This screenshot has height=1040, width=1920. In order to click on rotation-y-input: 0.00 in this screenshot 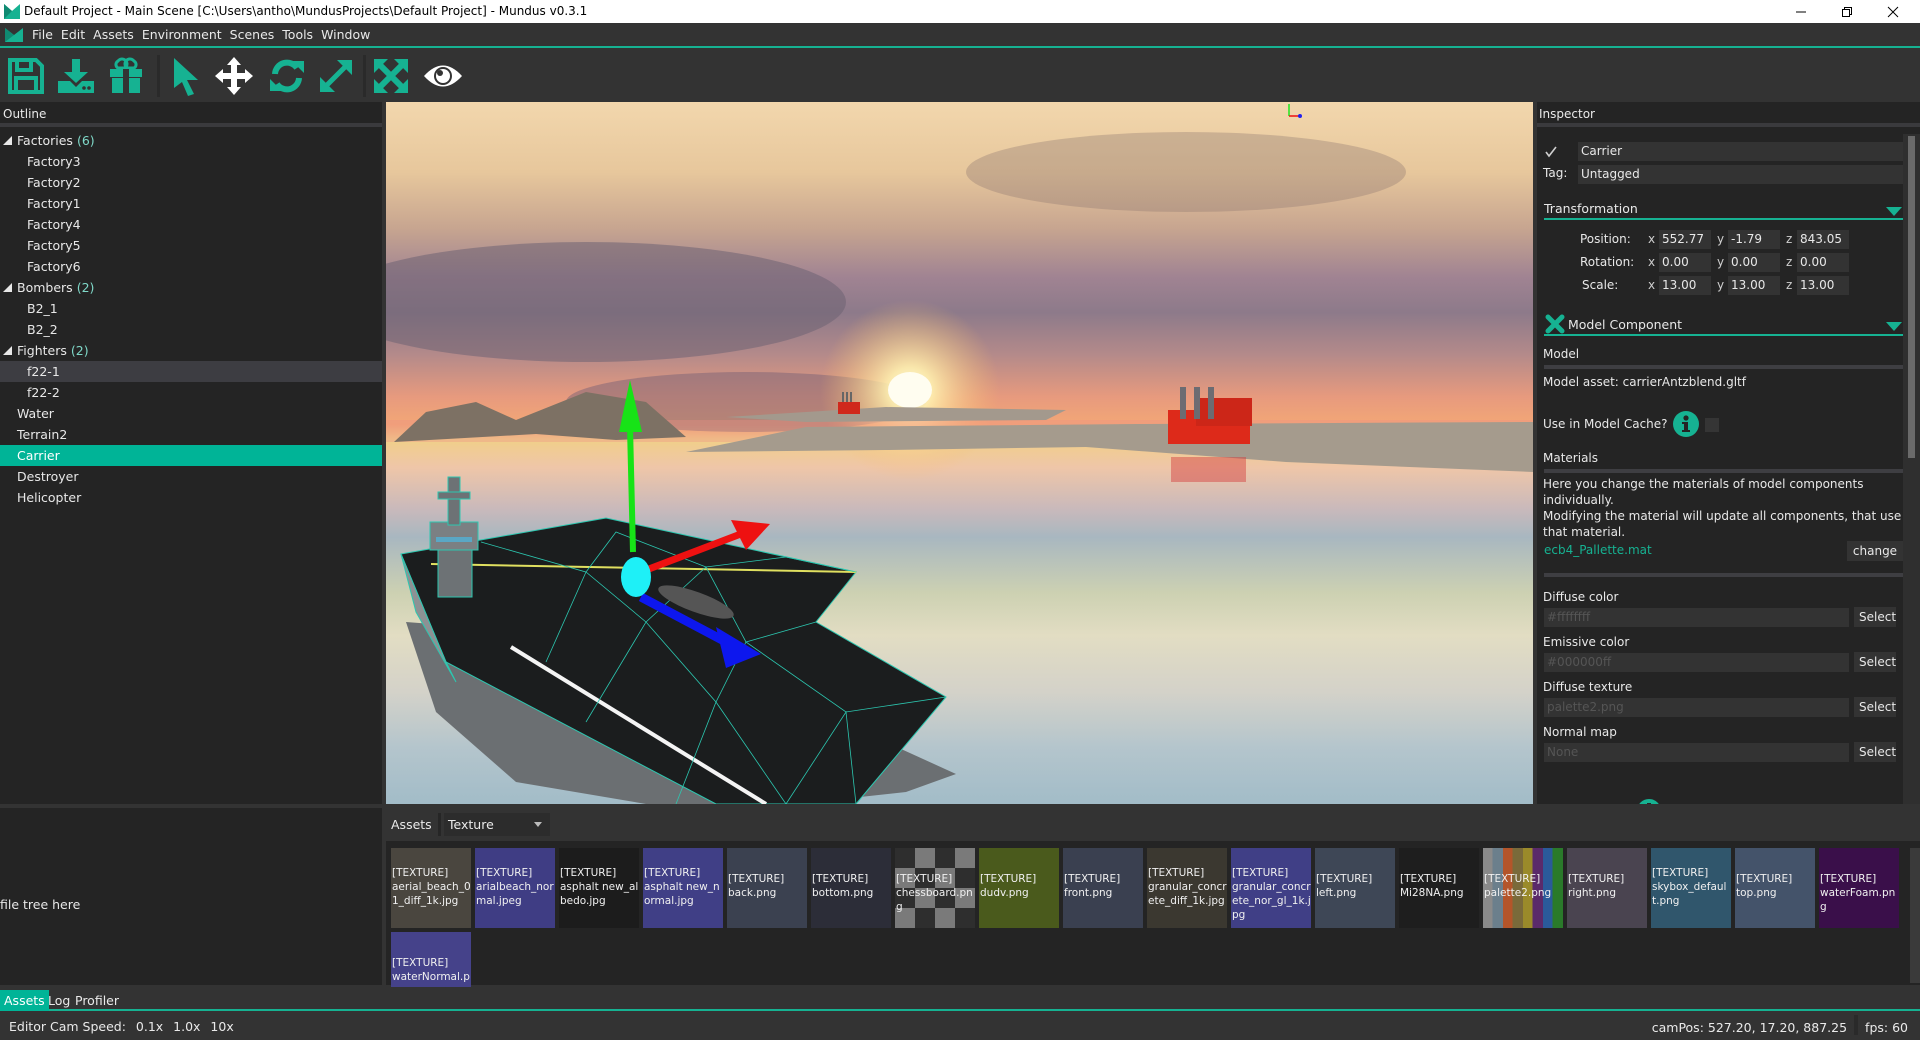, I will do `click(1754, 262)`.